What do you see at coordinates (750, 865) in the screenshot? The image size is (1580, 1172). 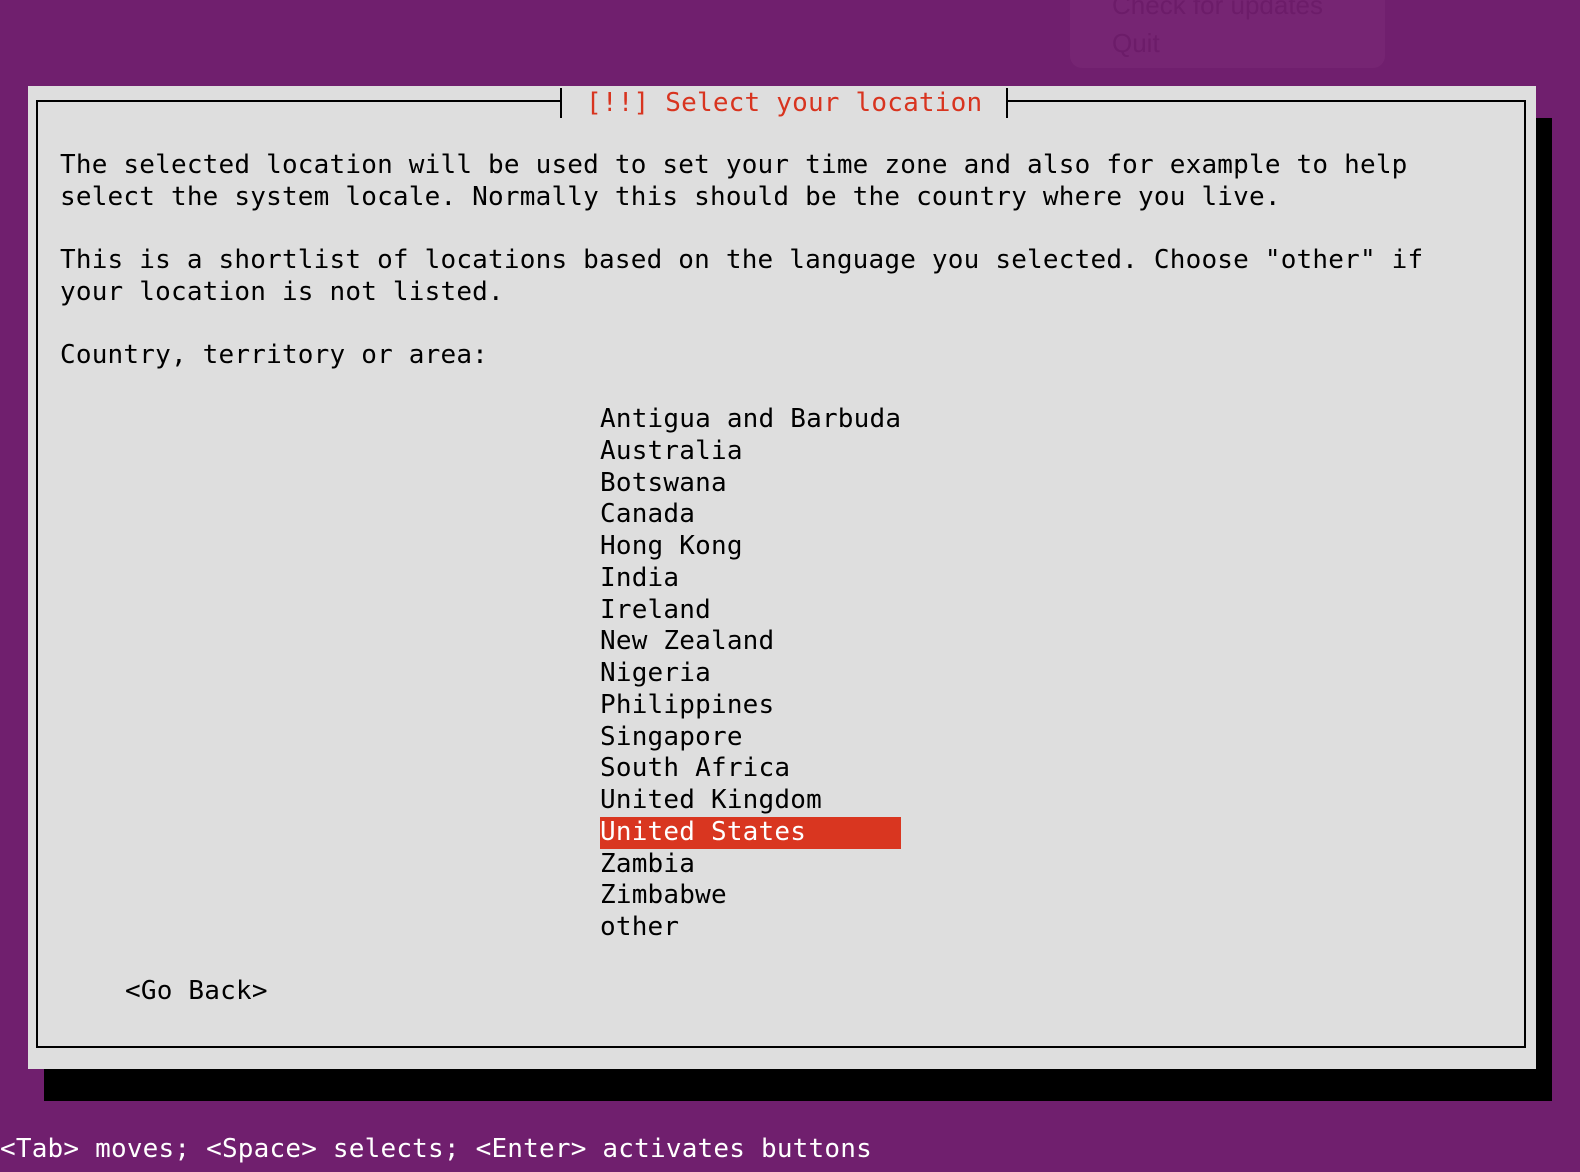 I see `country-option: Zambia` at bounding box center [750, 865].